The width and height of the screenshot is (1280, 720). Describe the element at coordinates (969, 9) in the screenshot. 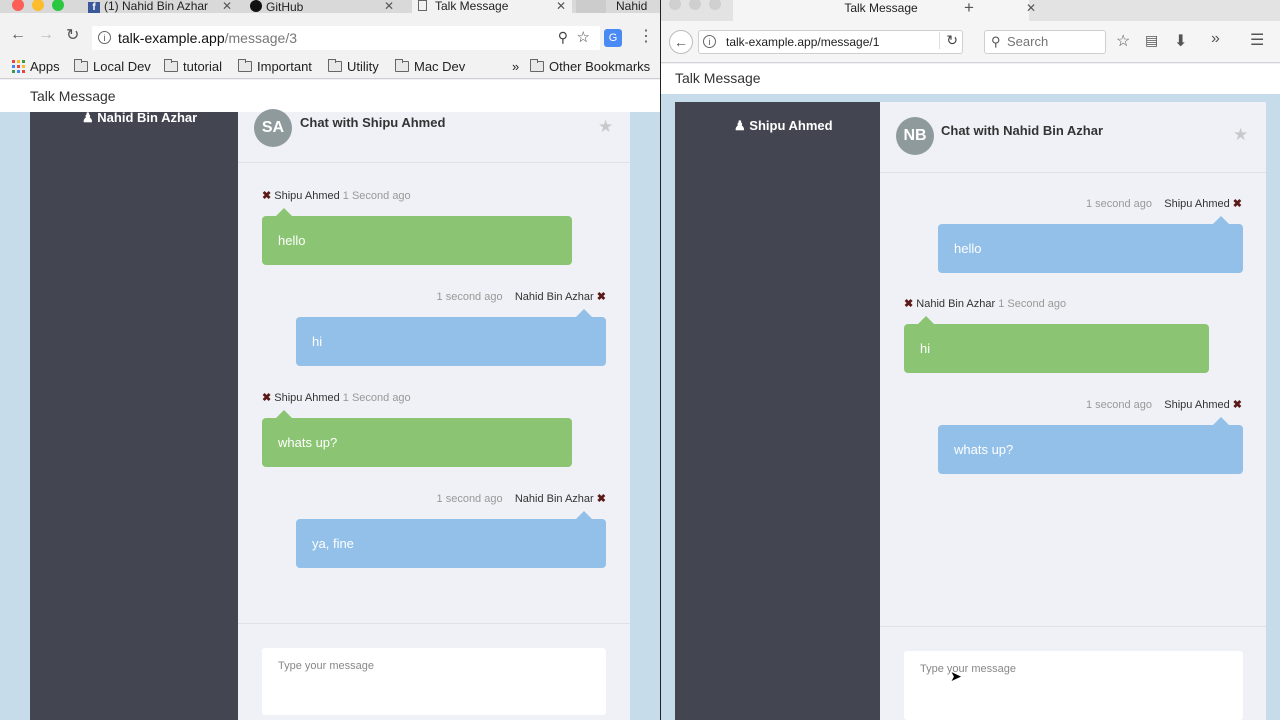

I see `new-tab-button: +` at that location.